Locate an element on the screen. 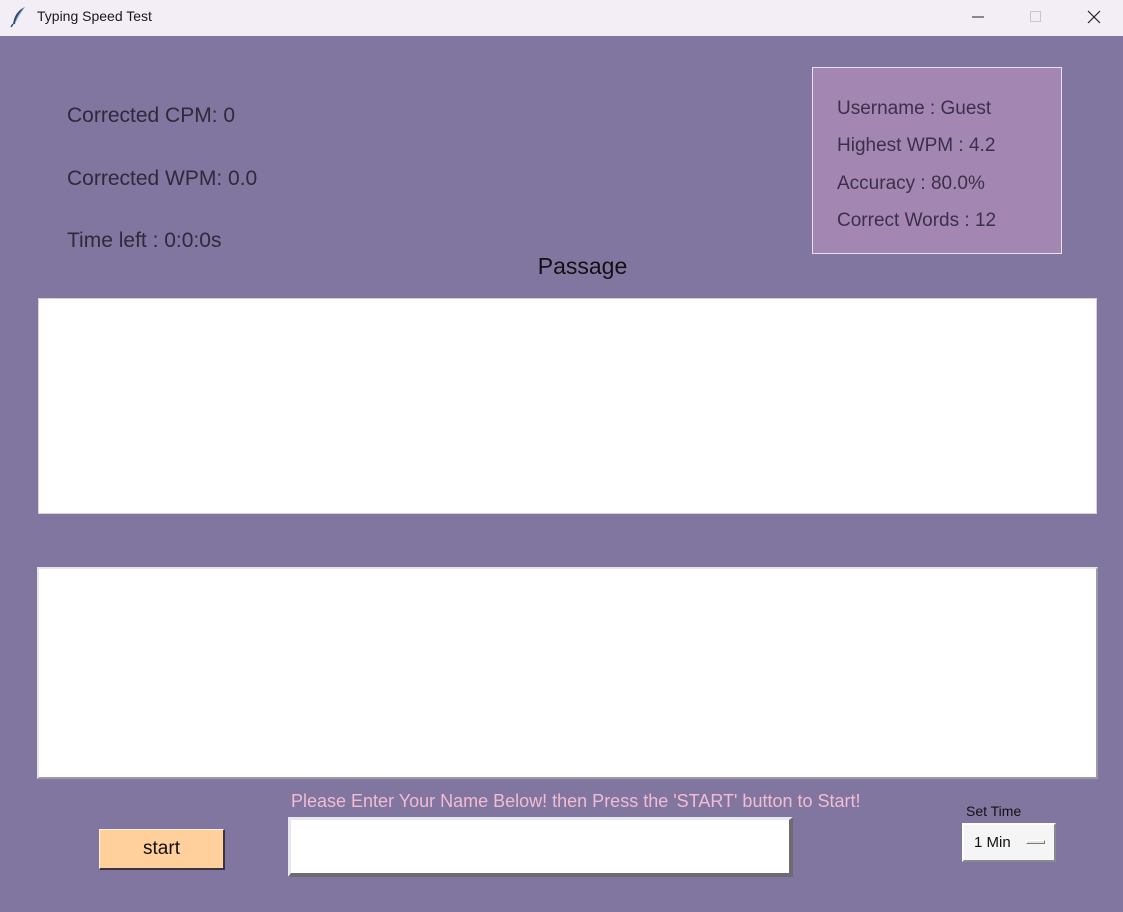  correct-words-label: Correct Words : 12 is located at coordinates (917, 220).